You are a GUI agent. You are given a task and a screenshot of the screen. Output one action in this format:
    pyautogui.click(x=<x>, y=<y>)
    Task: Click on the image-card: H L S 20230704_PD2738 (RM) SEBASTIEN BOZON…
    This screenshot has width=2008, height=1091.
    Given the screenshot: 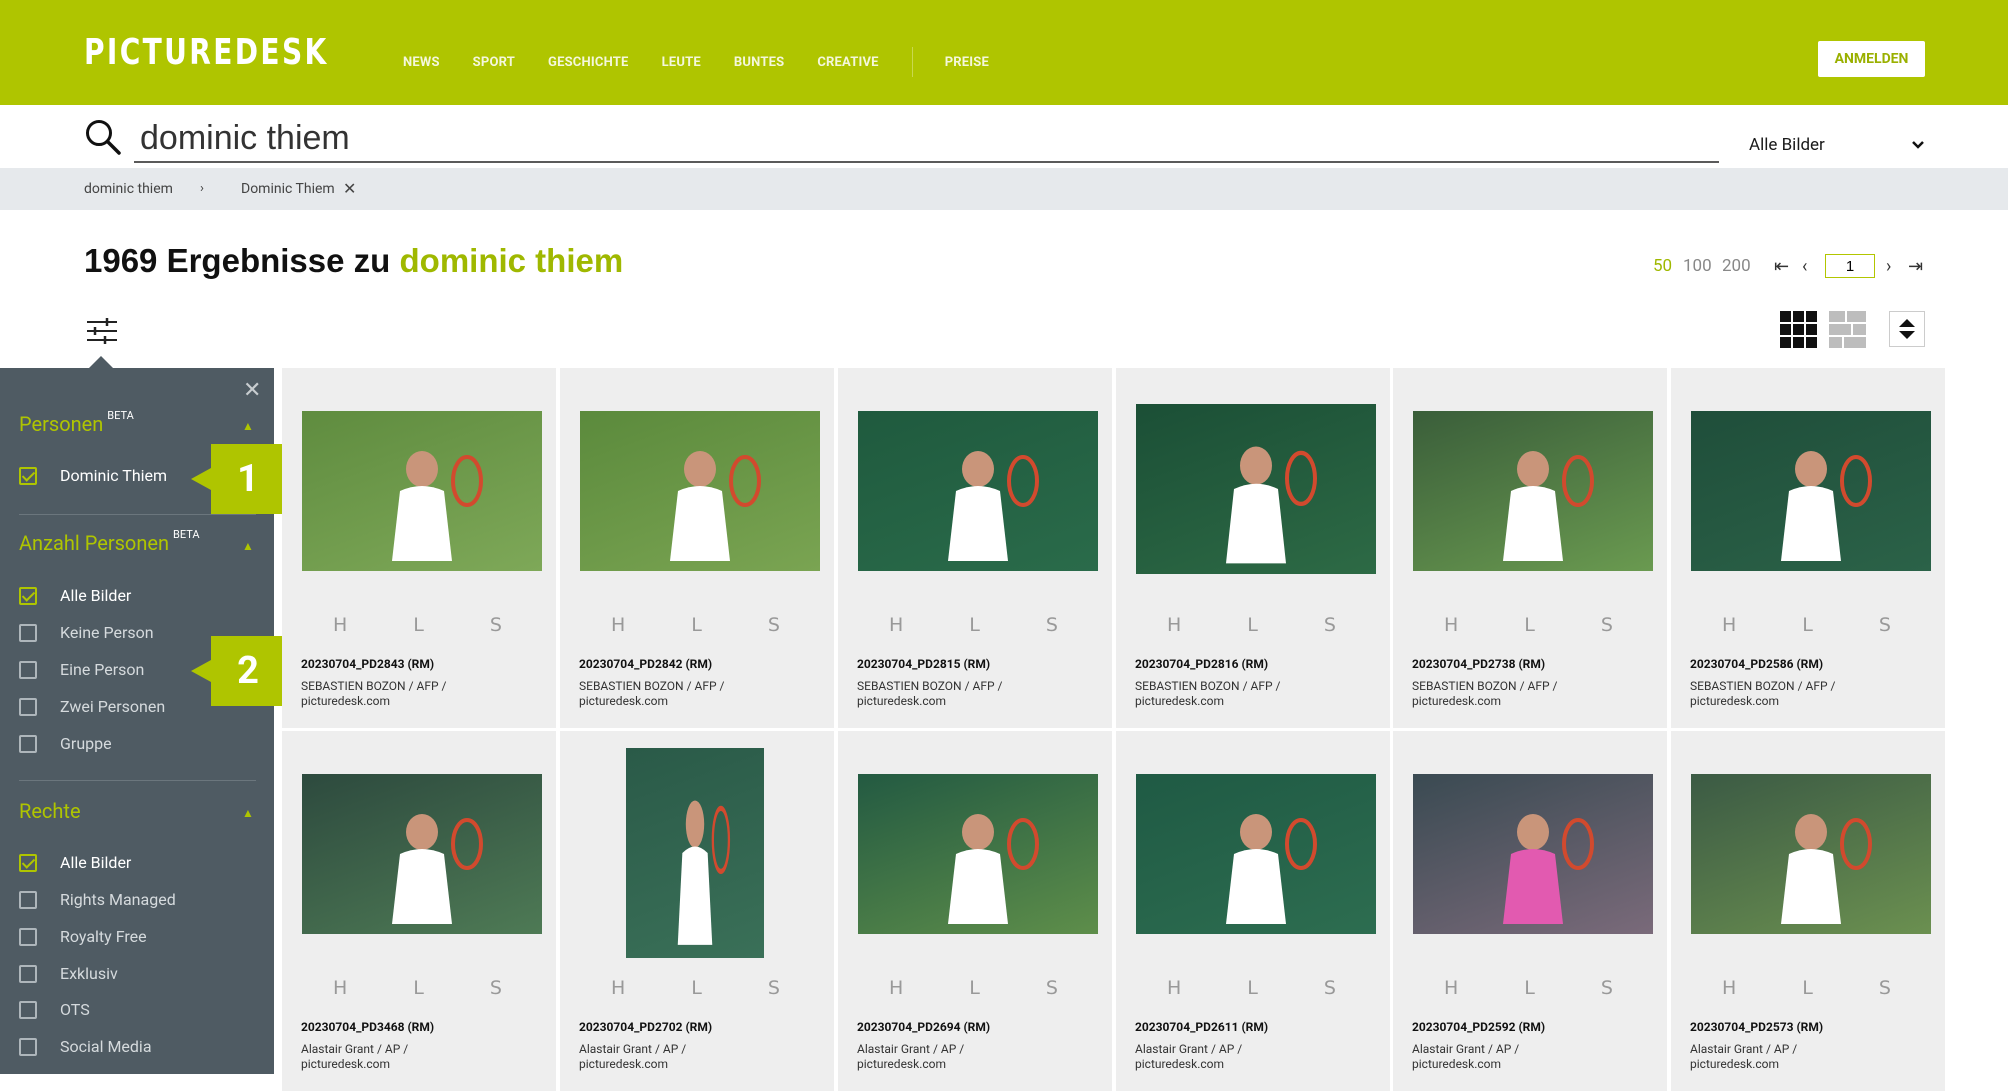 What is the action you would take?
    pyautogui.click(x=1530, y=548)
    